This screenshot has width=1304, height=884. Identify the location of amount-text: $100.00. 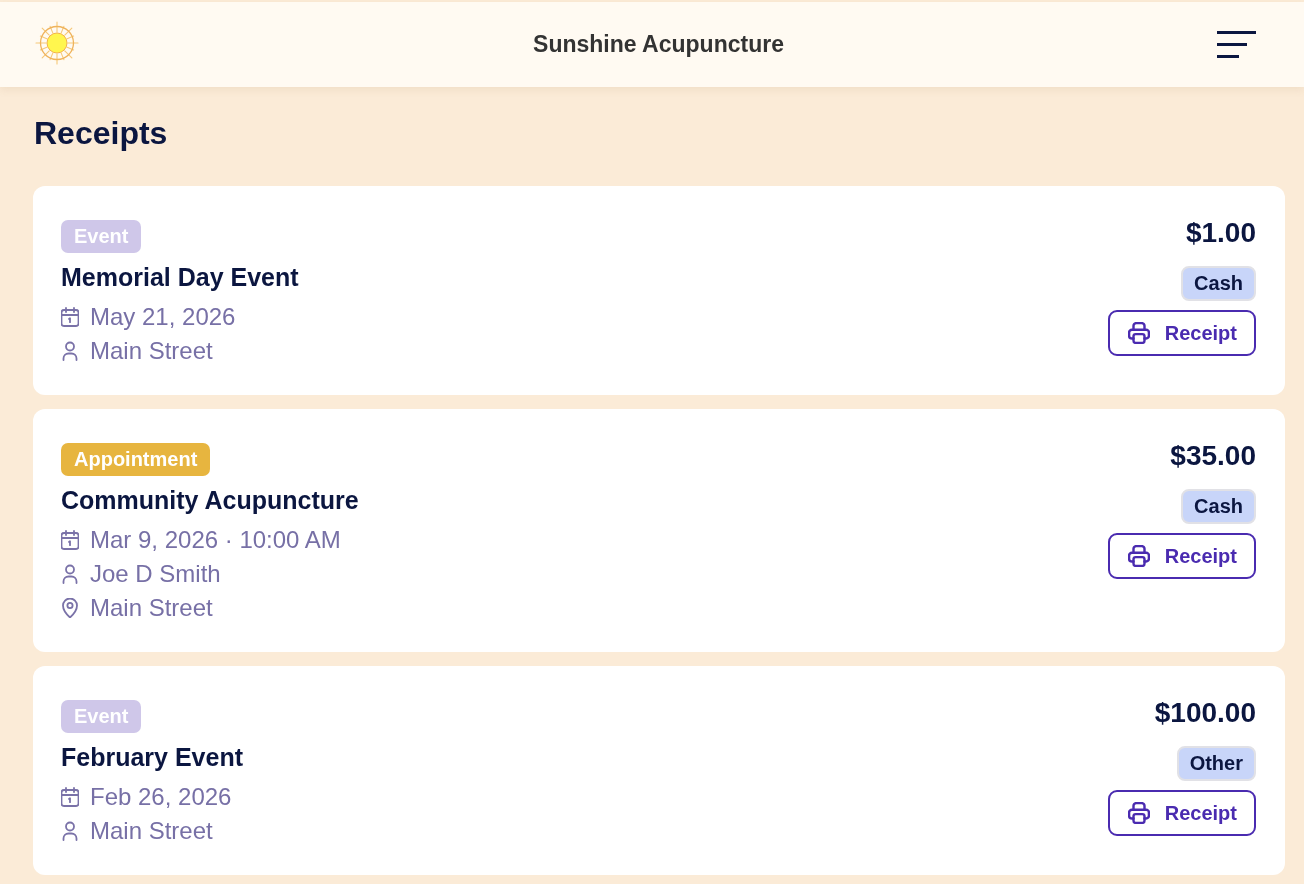
(1205, 713).